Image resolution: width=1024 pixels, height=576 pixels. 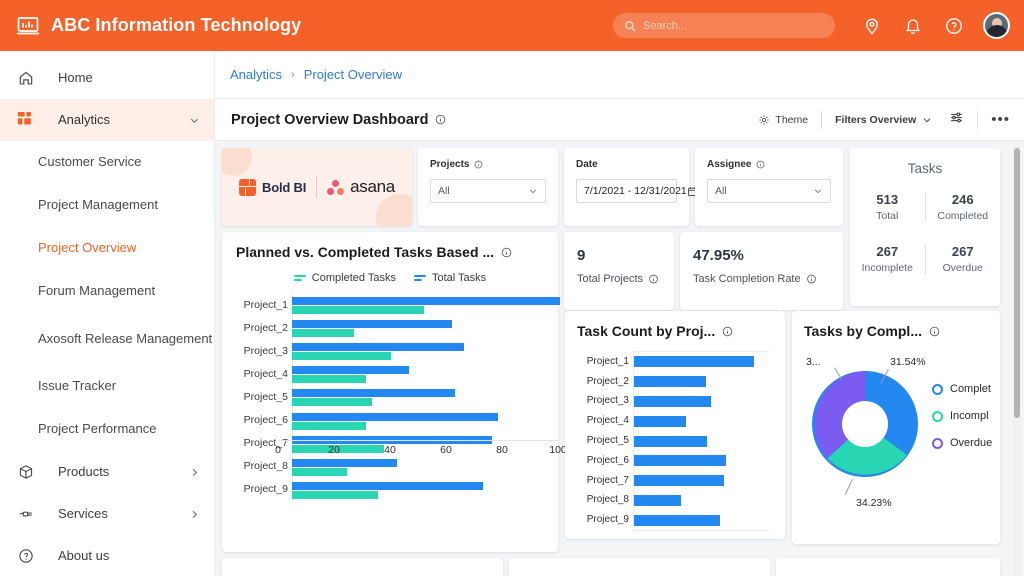 What do you see at coordinates (256, 74) in the screenshot?
I see `breadcrumb-parent: Analytics` at bounding box center [256, 74].